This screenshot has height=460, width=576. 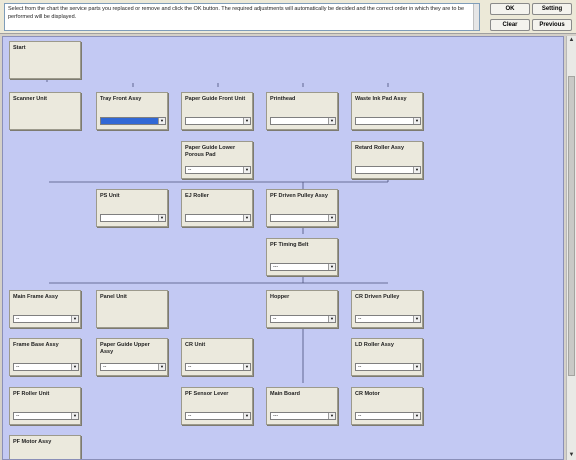 What do you see at coordinates (302, 111) in the screenshot?
I see `node-printhead: Printhead ▼` at bounding box center [302, 111].